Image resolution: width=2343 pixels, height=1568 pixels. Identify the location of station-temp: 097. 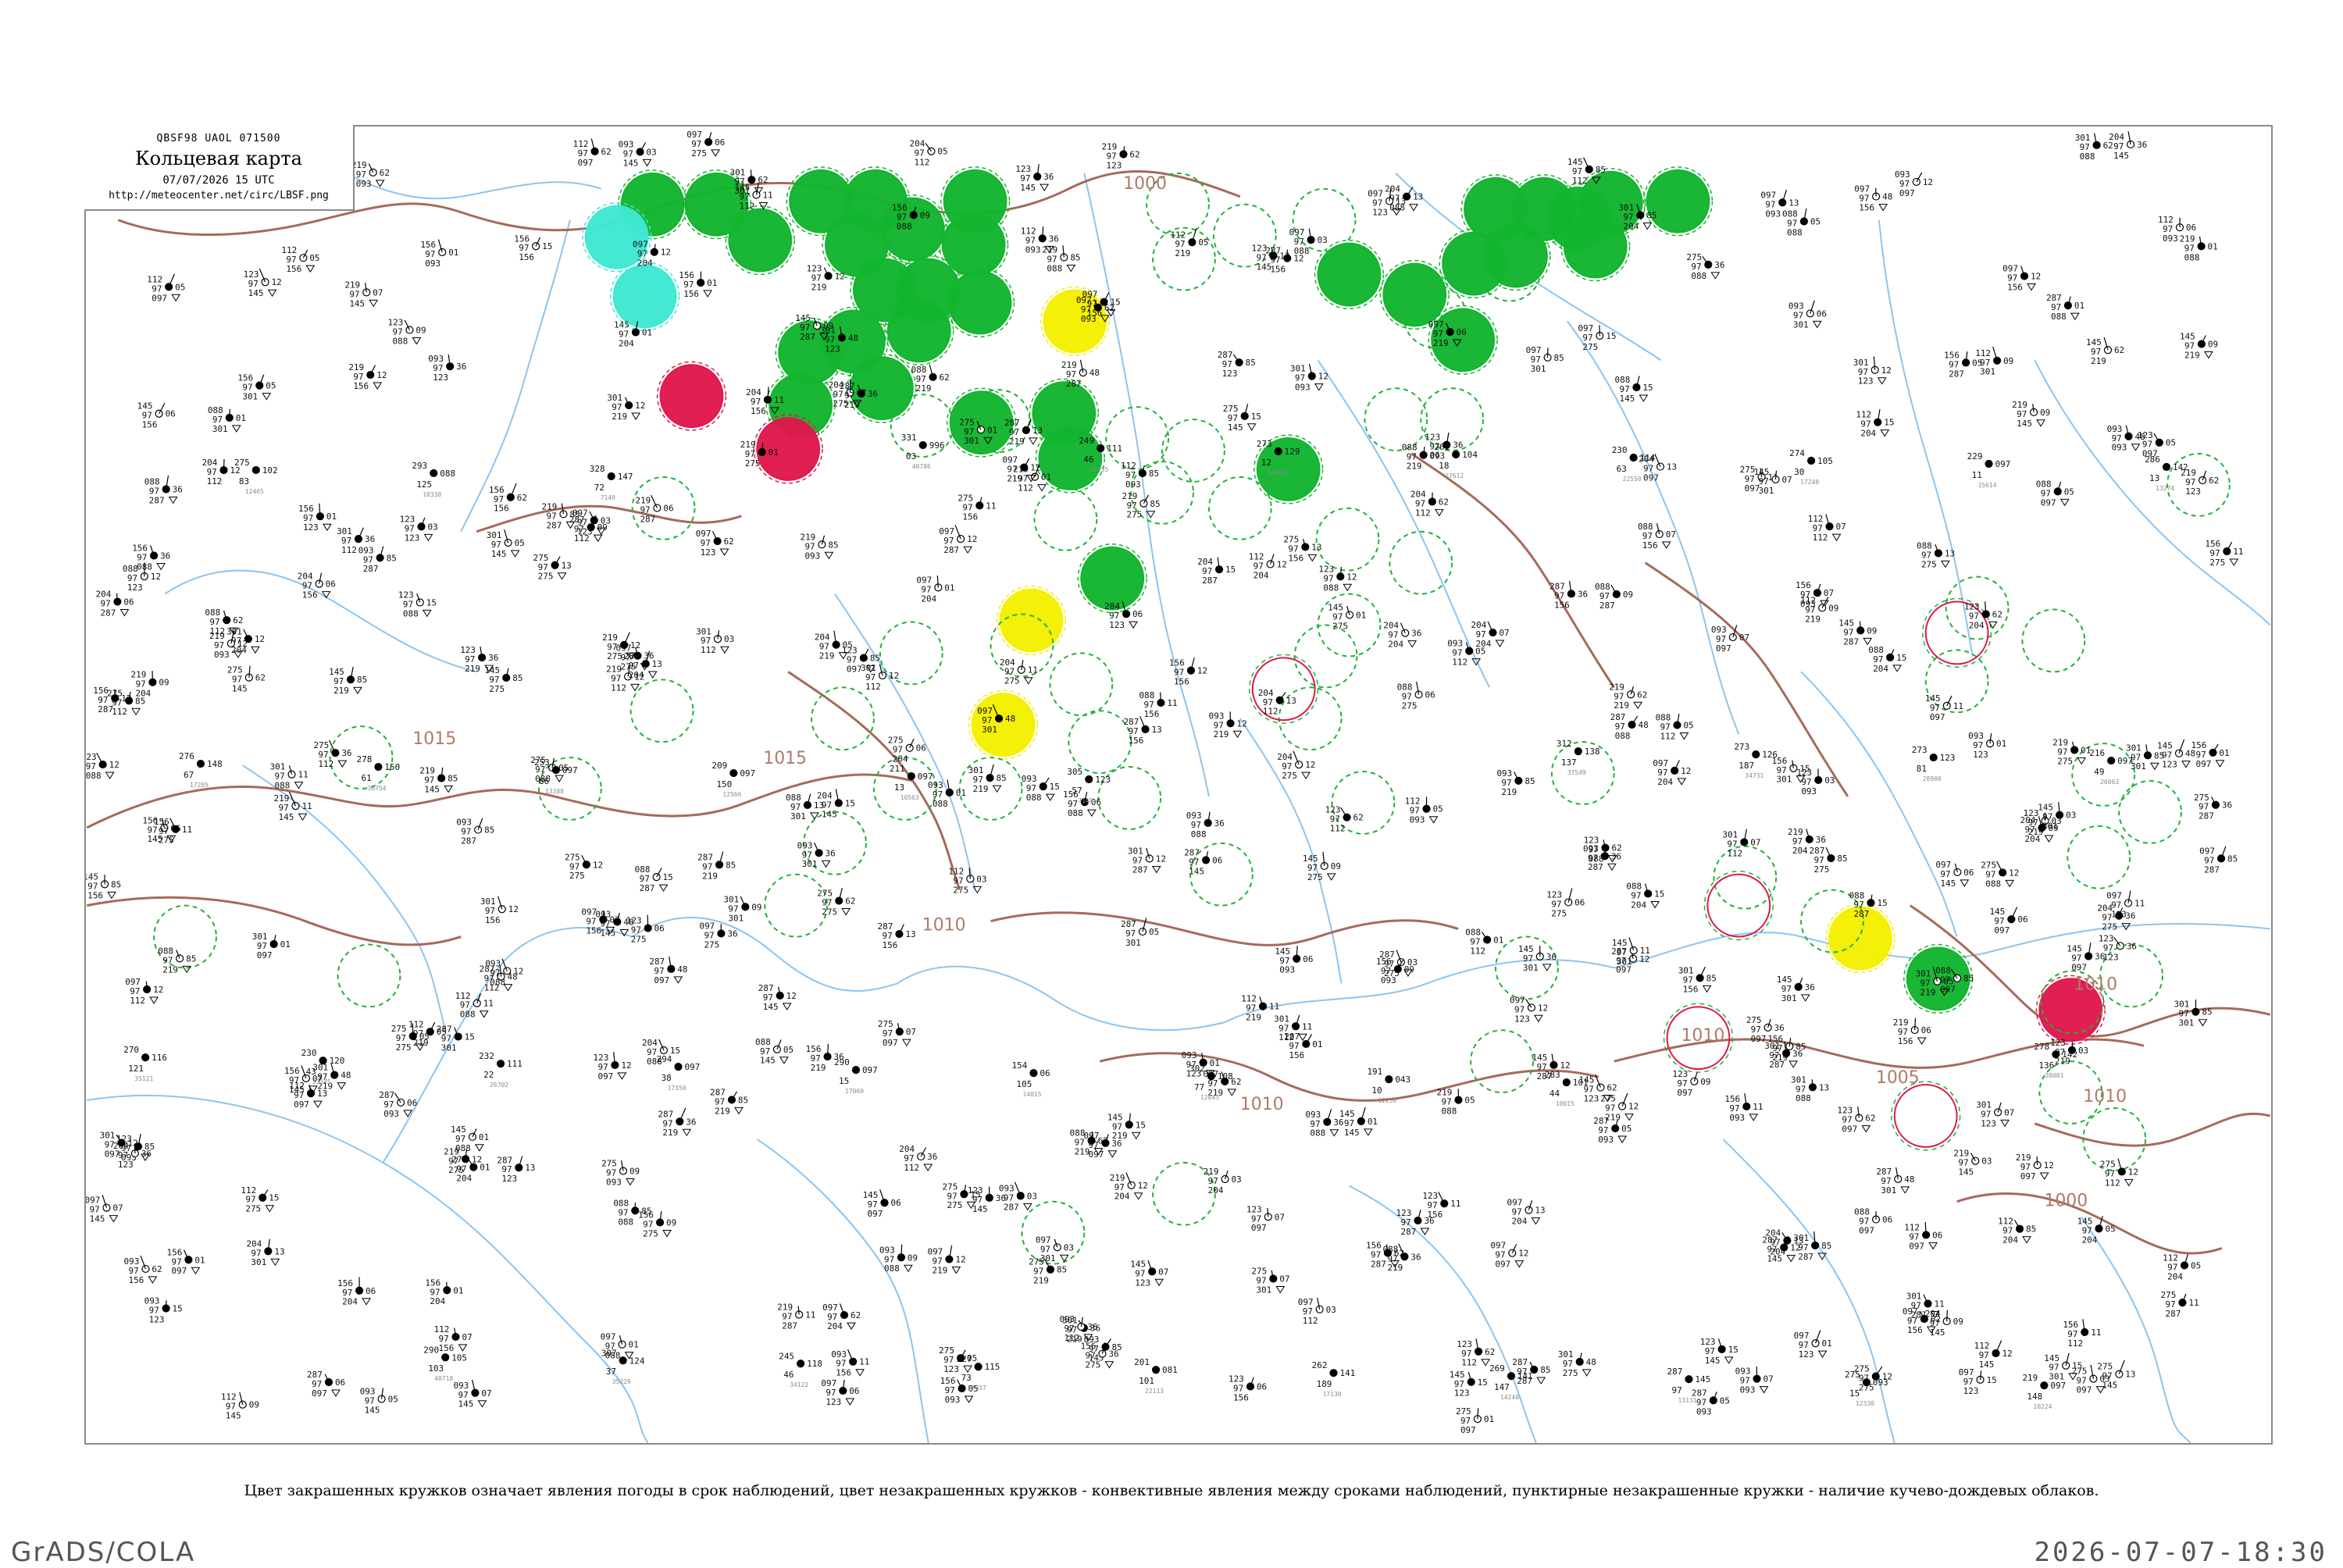
(2003, 464).